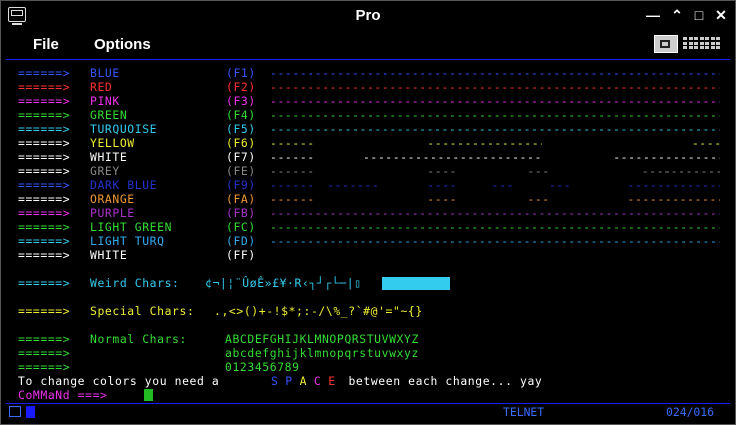 This screenshot has height=425, width=736. I want to click on title-bar: Pro — ⌃ □ ✕, so click(368, 16).